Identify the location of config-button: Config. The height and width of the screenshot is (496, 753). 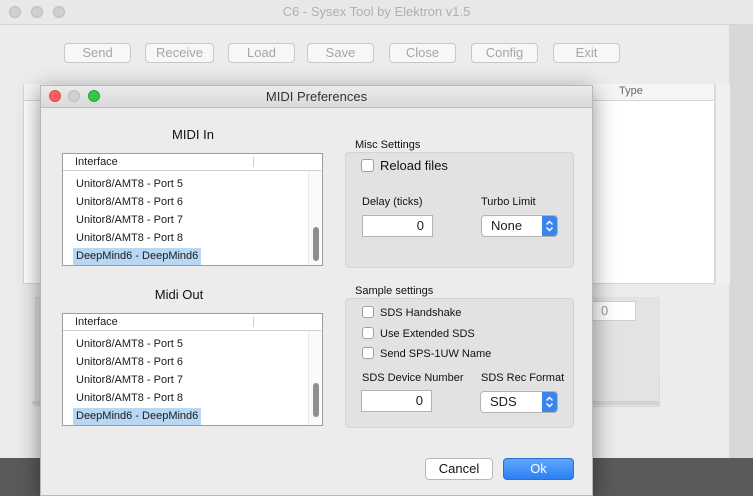
(504, 53).